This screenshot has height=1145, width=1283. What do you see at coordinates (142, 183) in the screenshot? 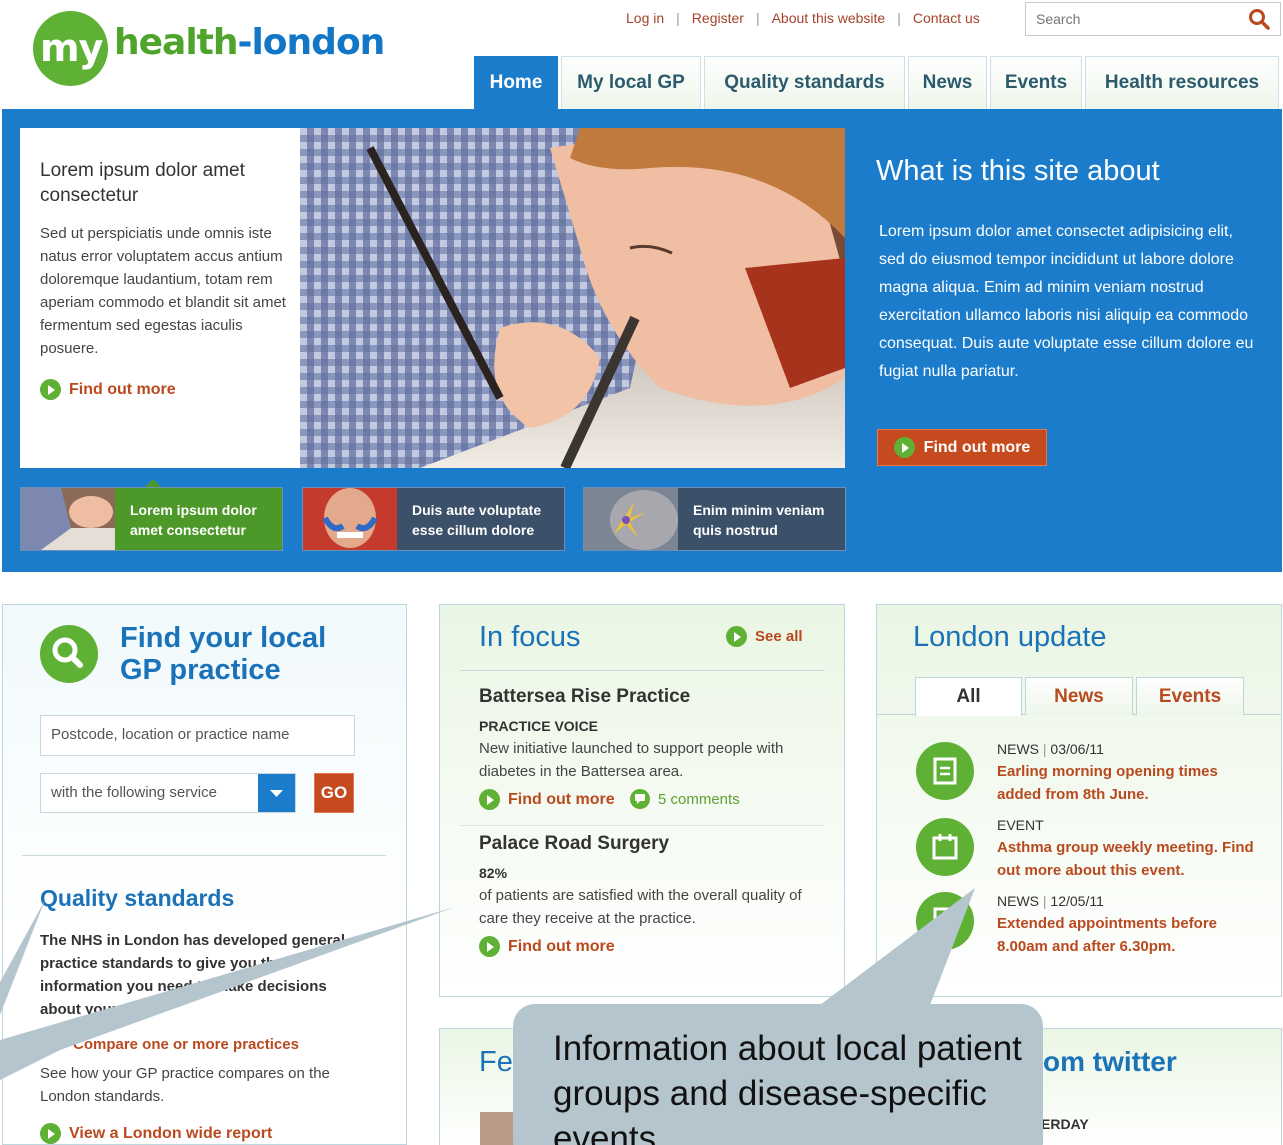
I see `hero-card-title: Lorem ipsum dolor amet consectetur` at bounding box center [142, 183].